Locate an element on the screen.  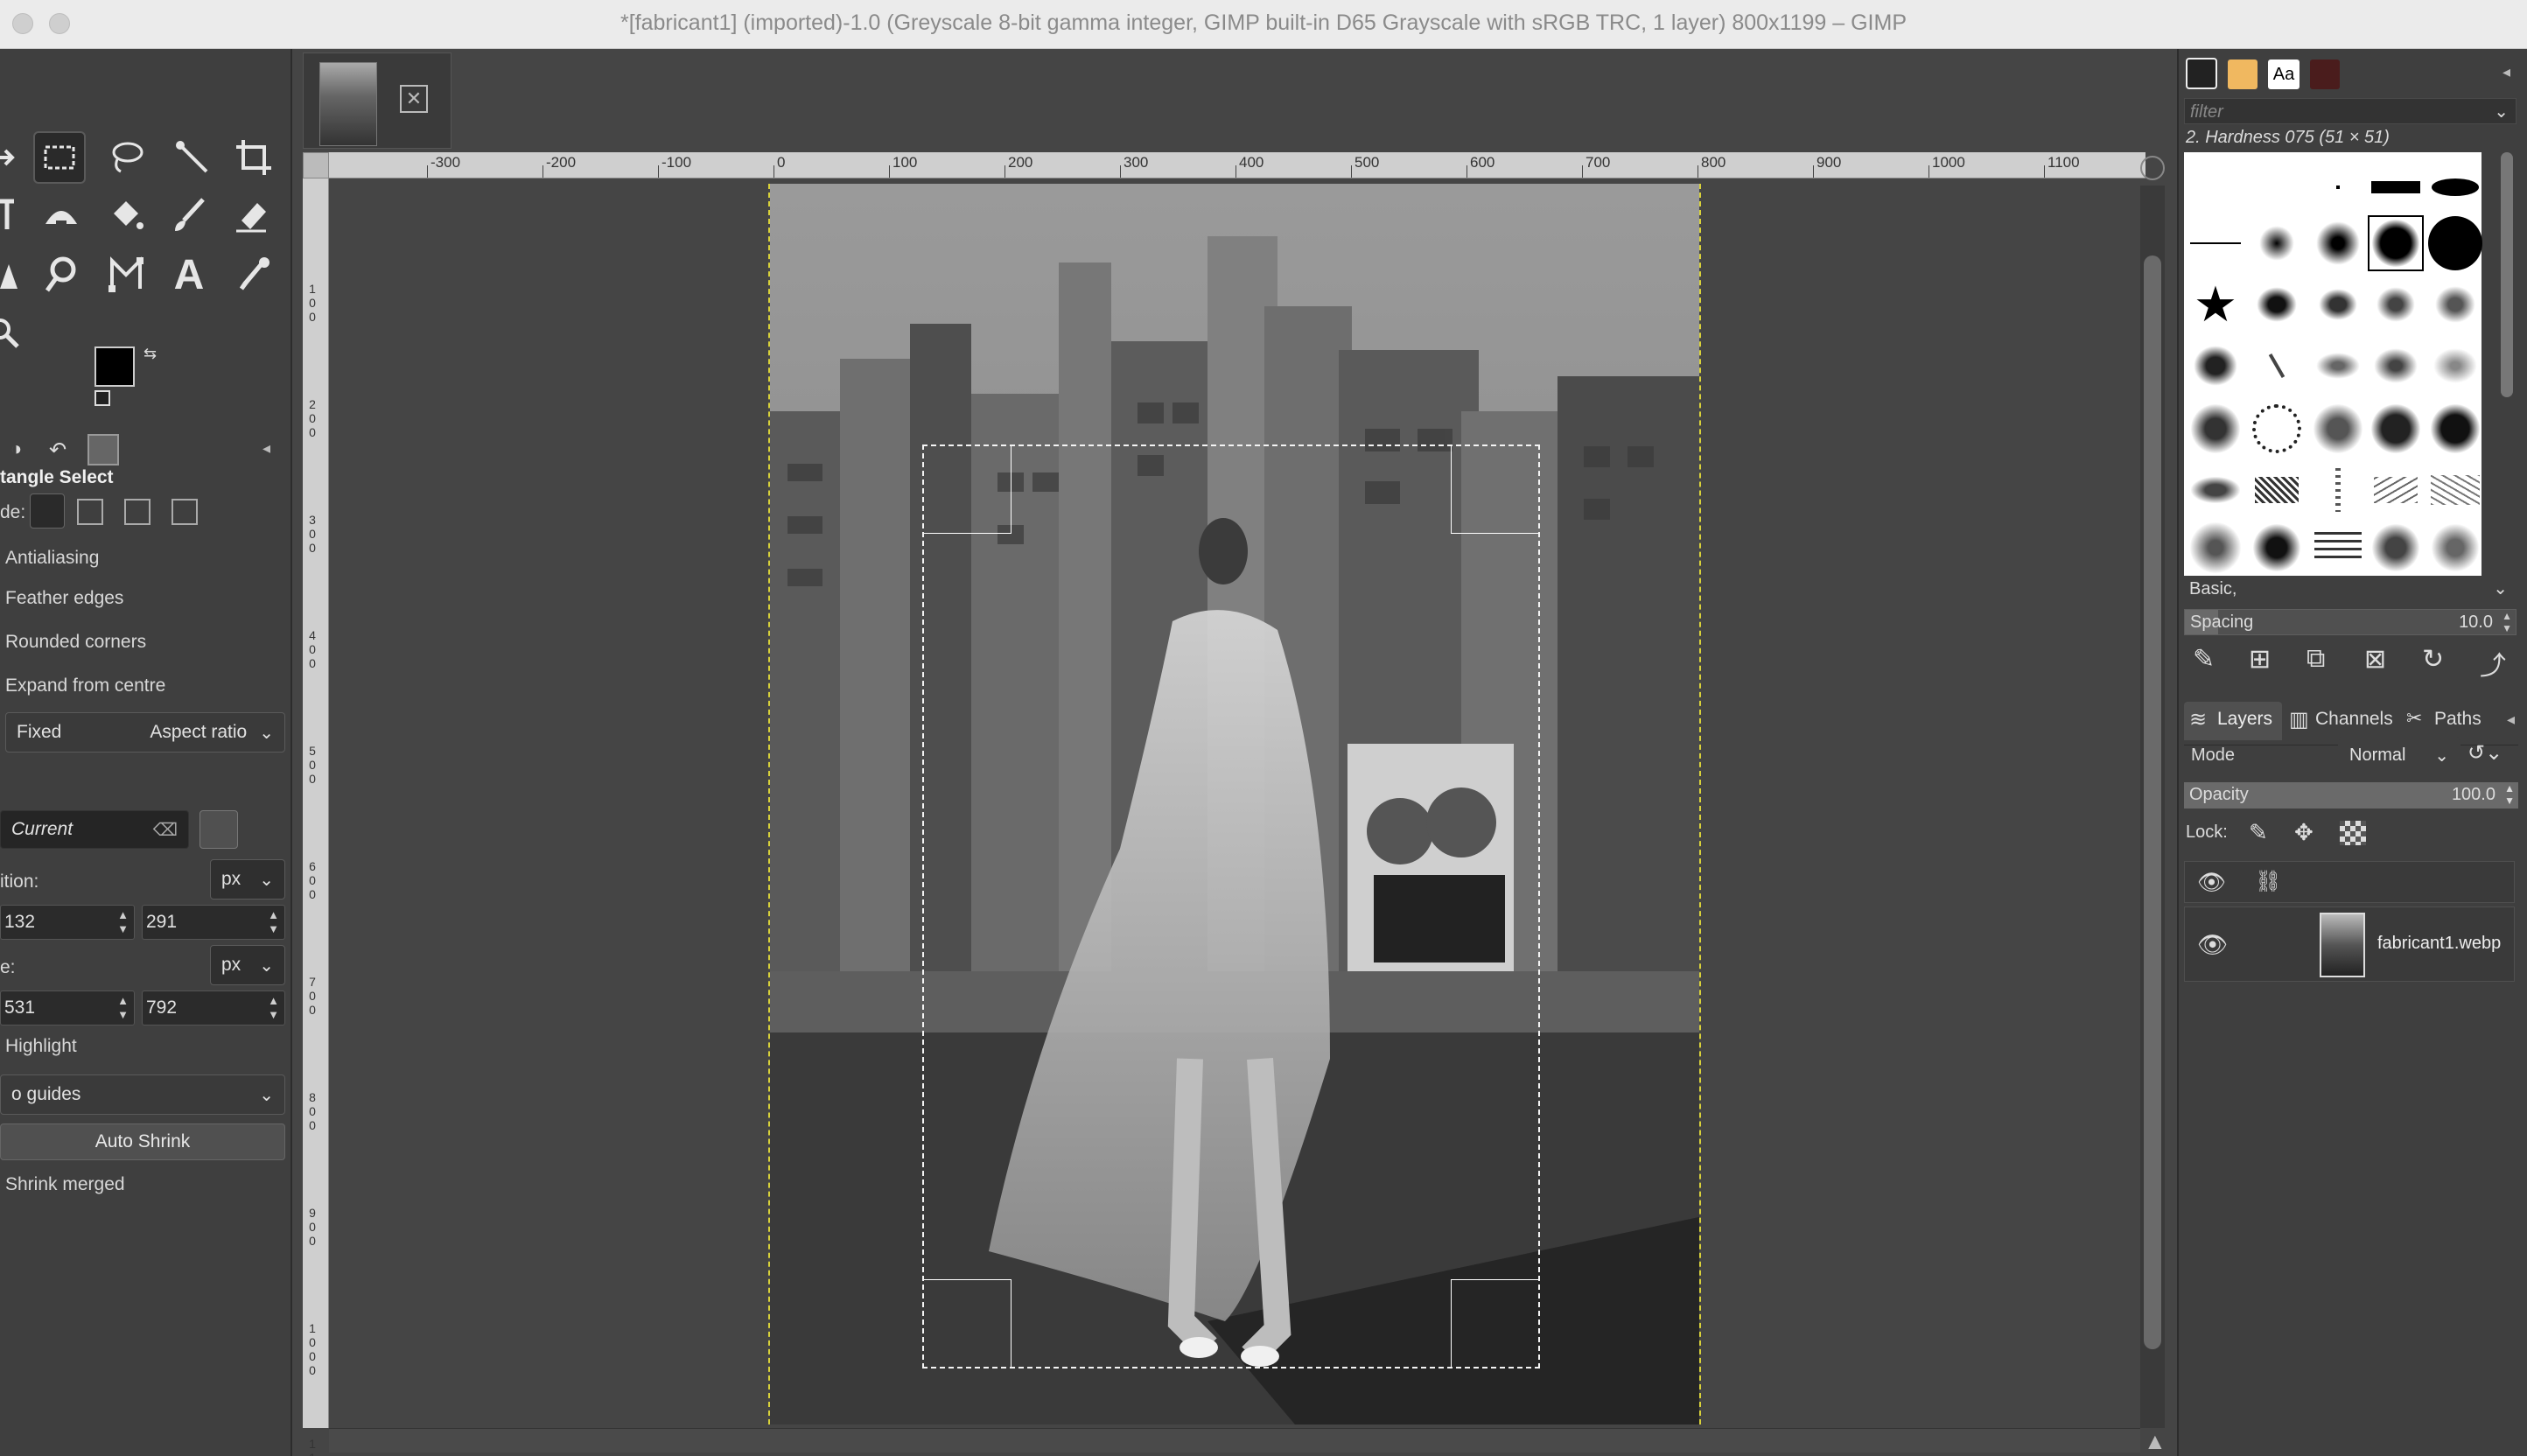
configure-tab-icon: ◂ is located at coordinates (266, 448).